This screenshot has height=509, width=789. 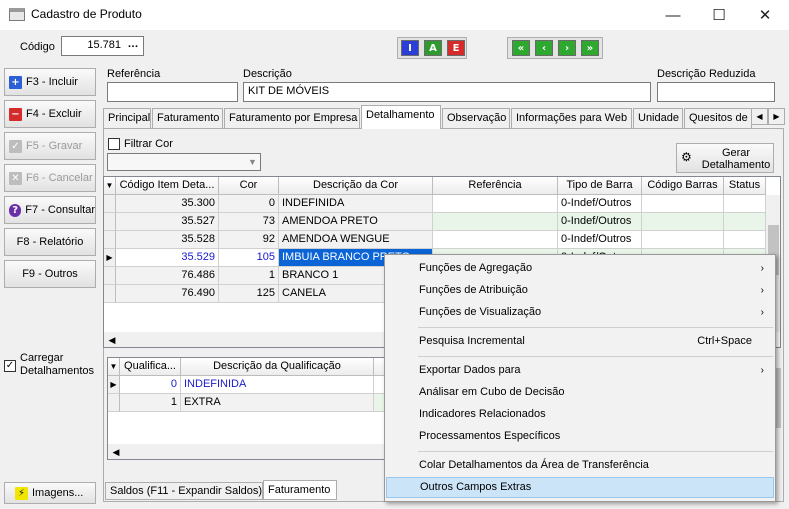 I want to click on filtrar-cor-checkbox, so click(x=114, y=144).